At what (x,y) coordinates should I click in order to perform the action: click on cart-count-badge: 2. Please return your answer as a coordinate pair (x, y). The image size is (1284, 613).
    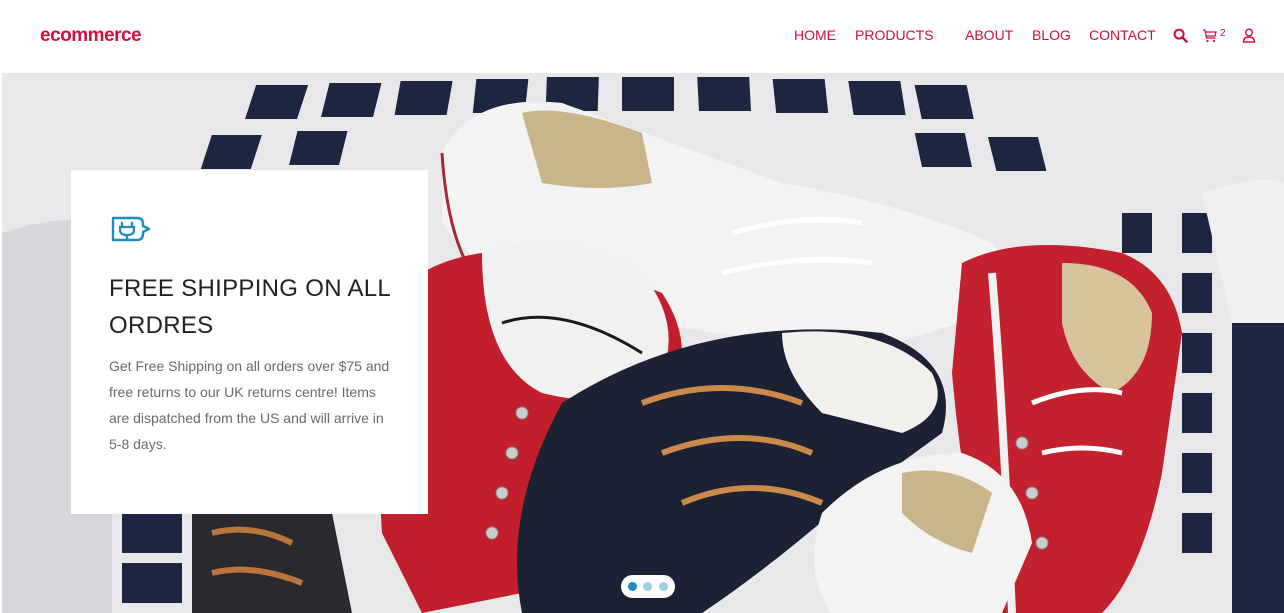
    Looking at the image, I should click on (1223, 33).